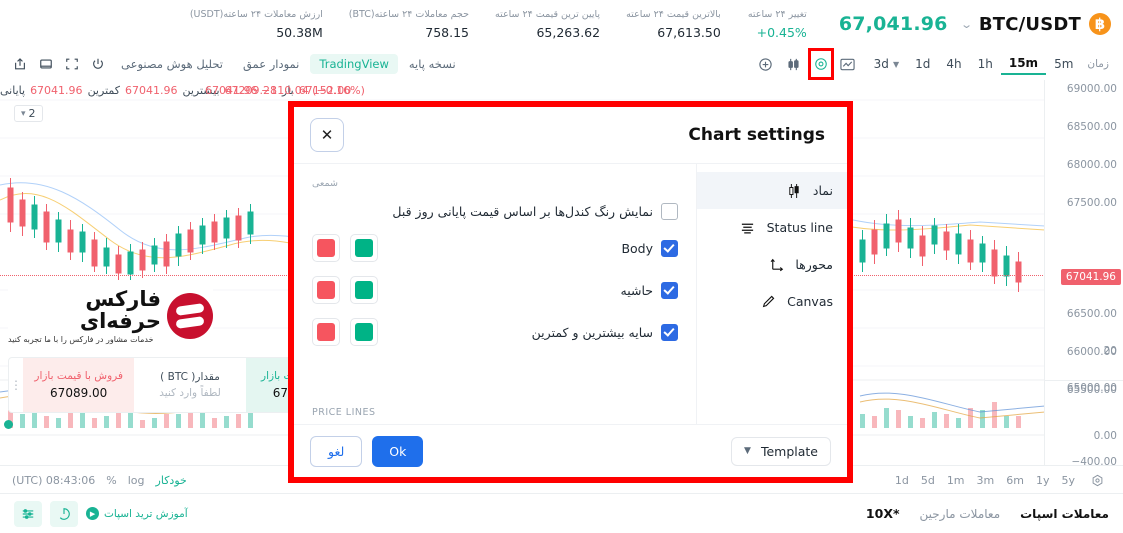  Describe the element at coordinates (673, 14) in the screenshot. I see `stat-label: بالاترین قیمت ۲۴ ساعته` at that location.